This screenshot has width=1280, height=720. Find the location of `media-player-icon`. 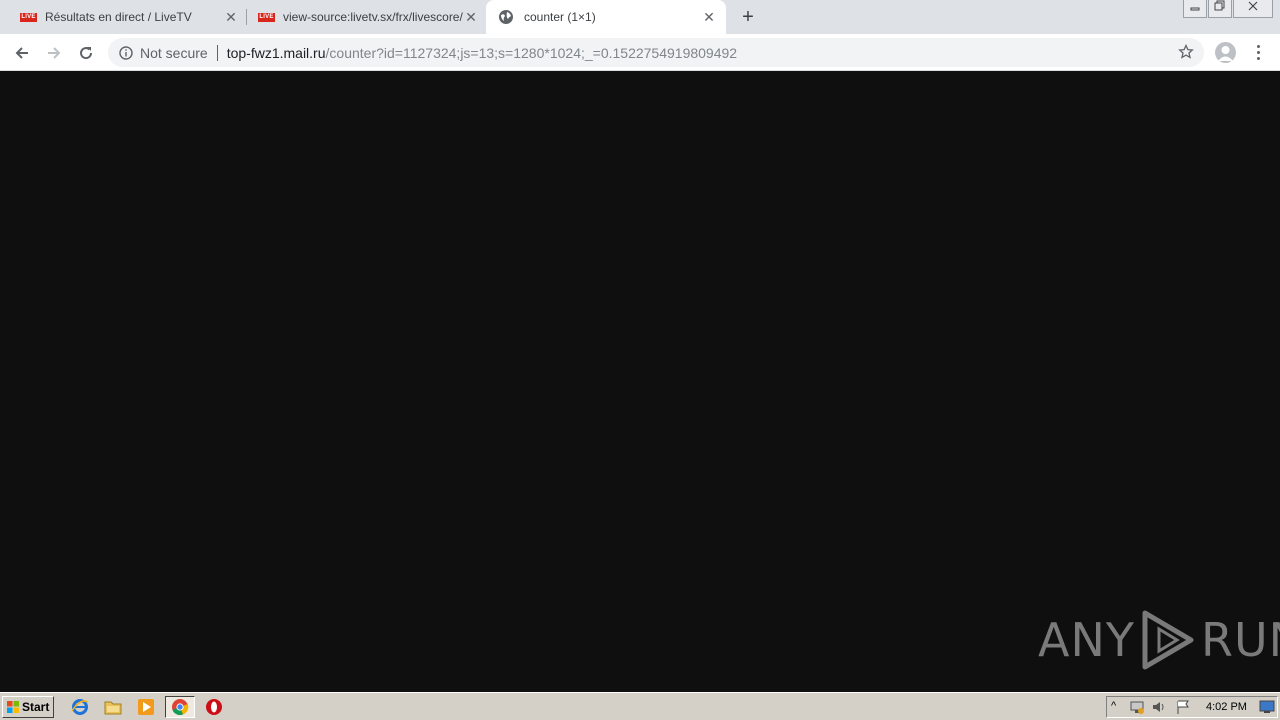

media-player-icon is located at coordinates (146, 707).